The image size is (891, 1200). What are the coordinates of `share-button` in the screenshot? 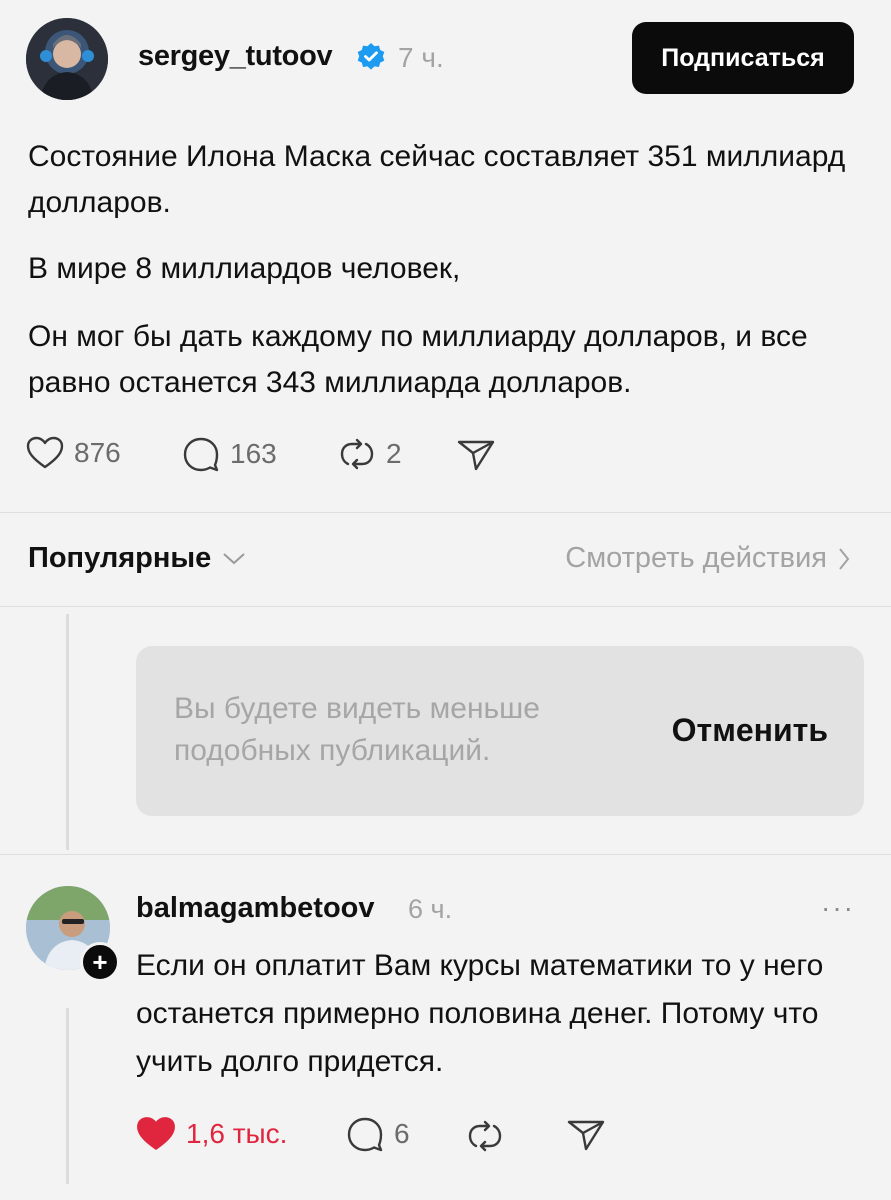 It's located at (476, 455).